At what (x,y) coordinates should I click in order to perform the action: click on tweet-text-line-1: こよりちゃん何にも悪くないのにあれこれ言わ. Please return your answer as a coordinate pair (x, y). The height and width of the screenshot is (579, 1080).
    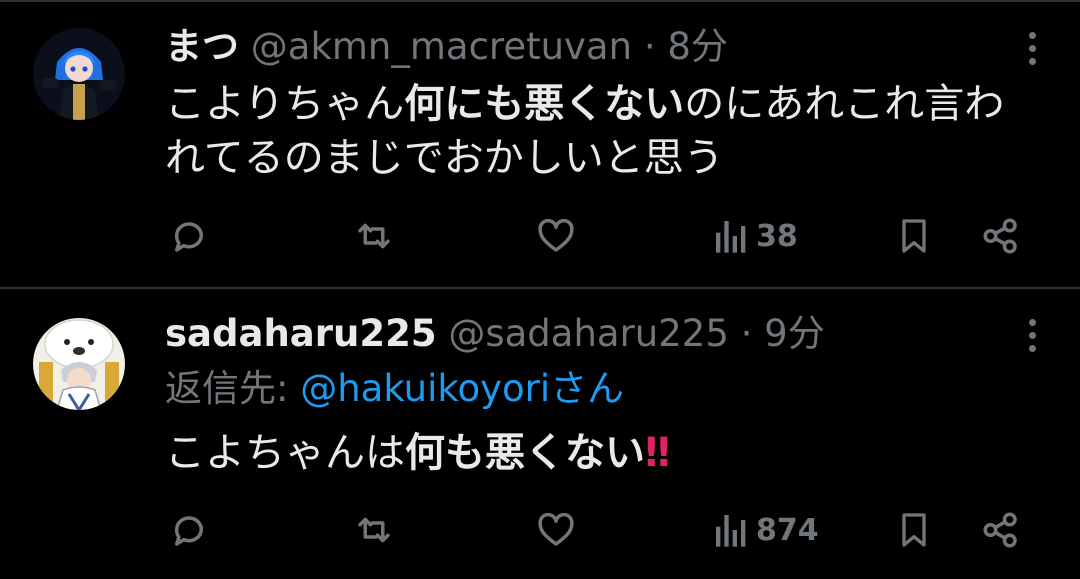
    Looking at the image, I should click on (584, 104).